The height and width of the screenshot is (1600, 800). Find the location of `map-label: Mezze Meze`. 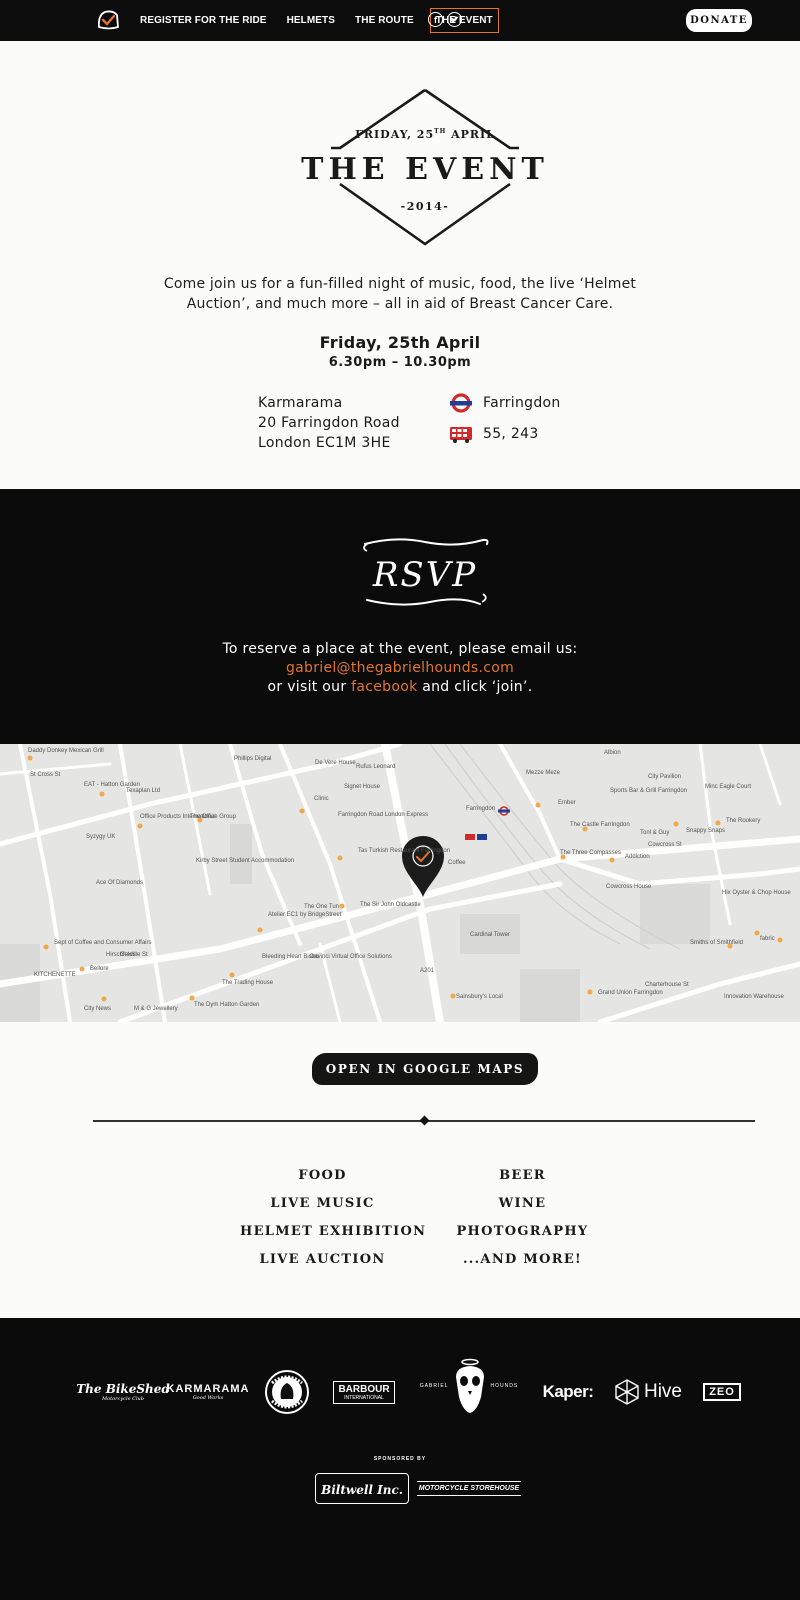

map-label: Mezze Meze is located at coordinates (543, 773).